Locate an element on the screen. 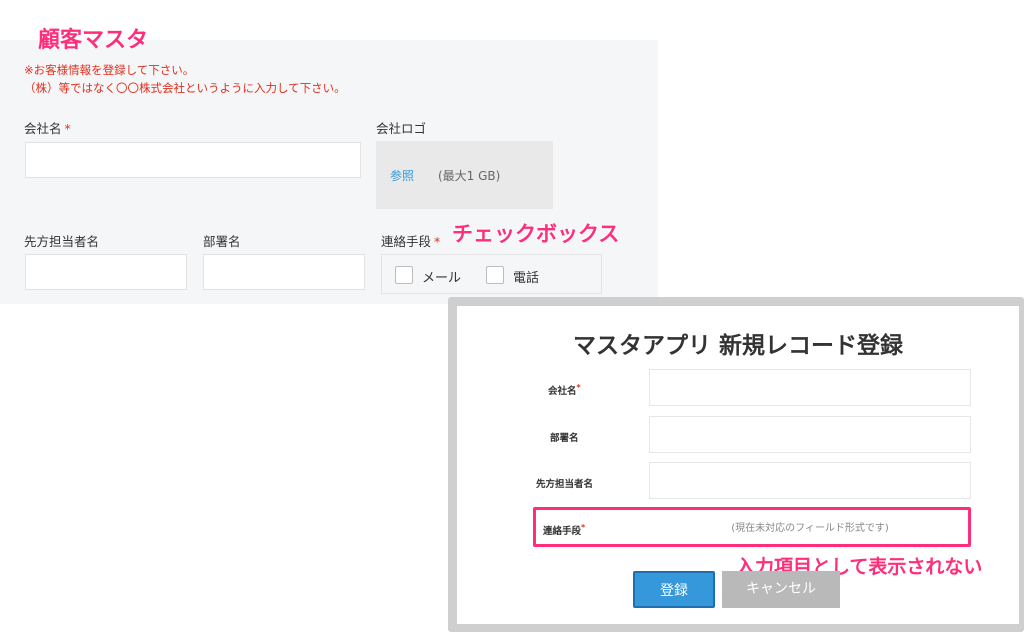  department-input is located at coordinates (284, 272).